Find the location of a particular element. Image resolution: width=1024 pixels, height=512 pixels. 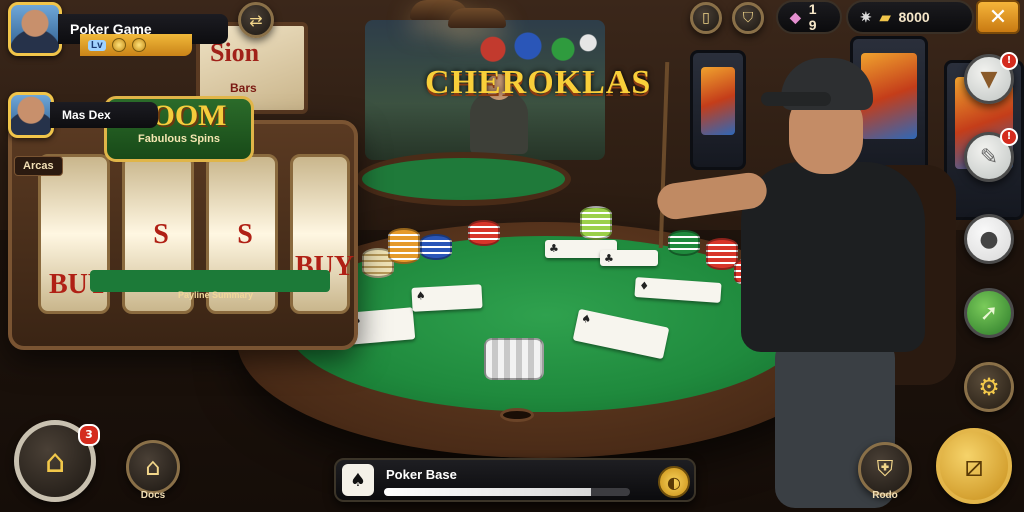

boost-leaf-icon: ➚ is located at coordinates (989, 313).